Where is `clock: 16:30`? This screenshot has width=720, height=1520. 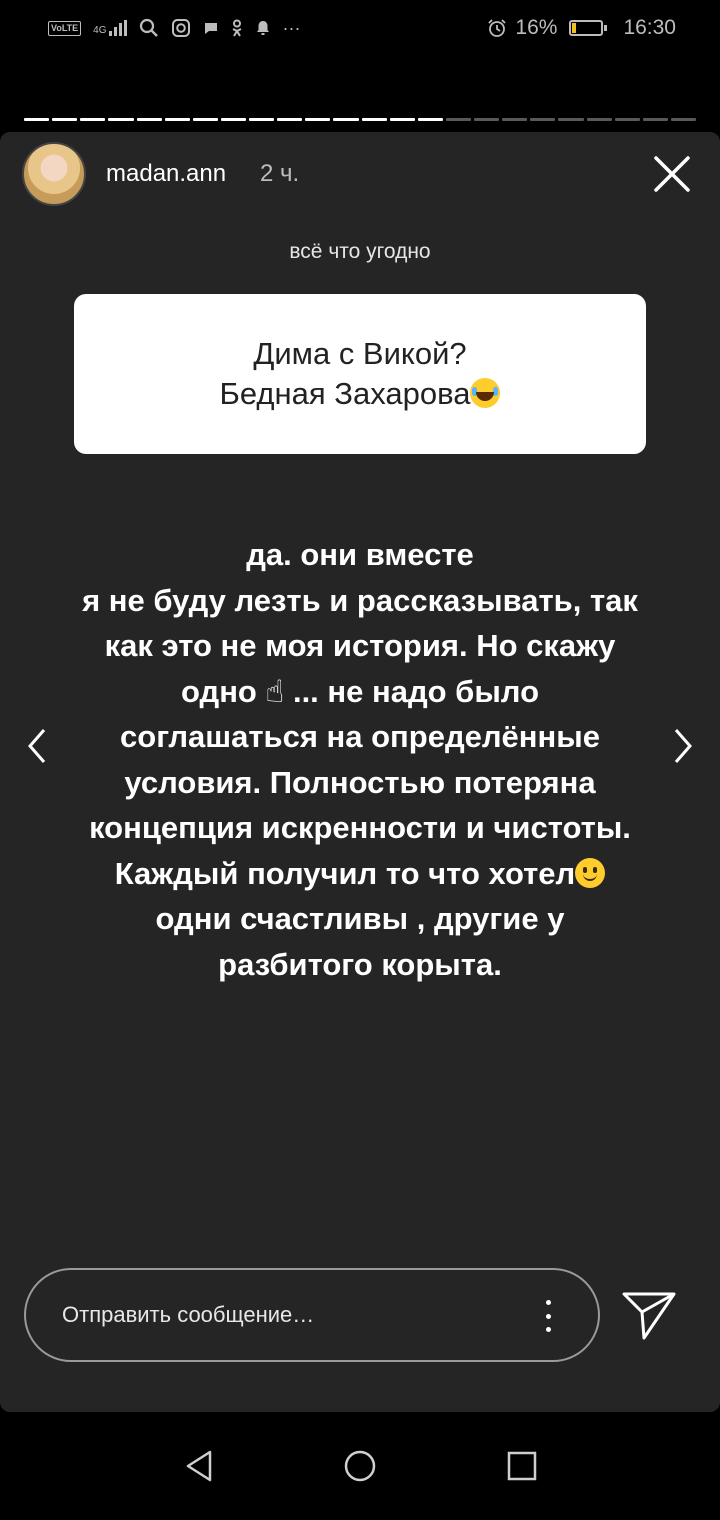 clock: 16:30 is located at coordinates (649, 27).